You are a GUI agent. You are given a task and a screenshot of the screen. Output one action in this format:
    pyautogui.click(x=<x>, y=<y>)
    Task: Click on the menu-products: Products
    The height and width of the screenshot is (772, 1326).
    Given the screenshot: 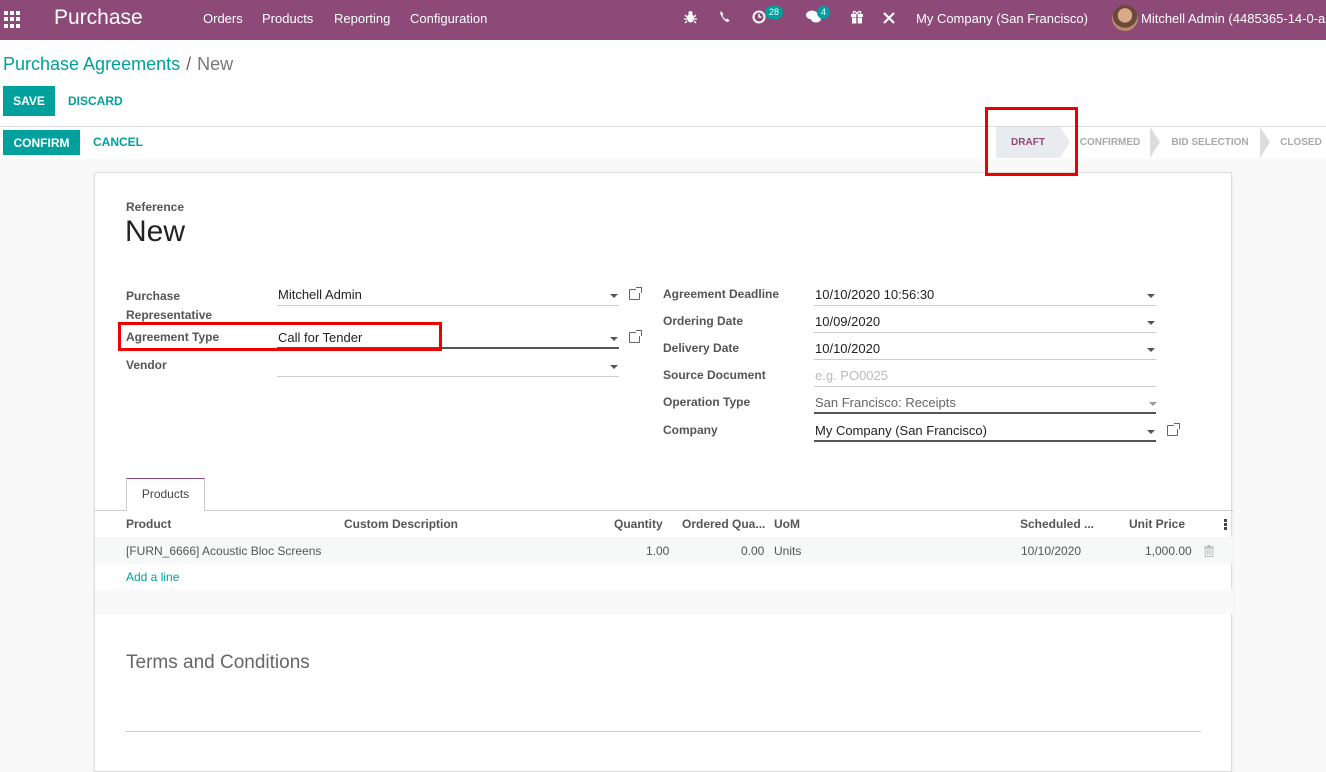 What is the action you would take?
    pyautogui.click(x=287, y=18)
    